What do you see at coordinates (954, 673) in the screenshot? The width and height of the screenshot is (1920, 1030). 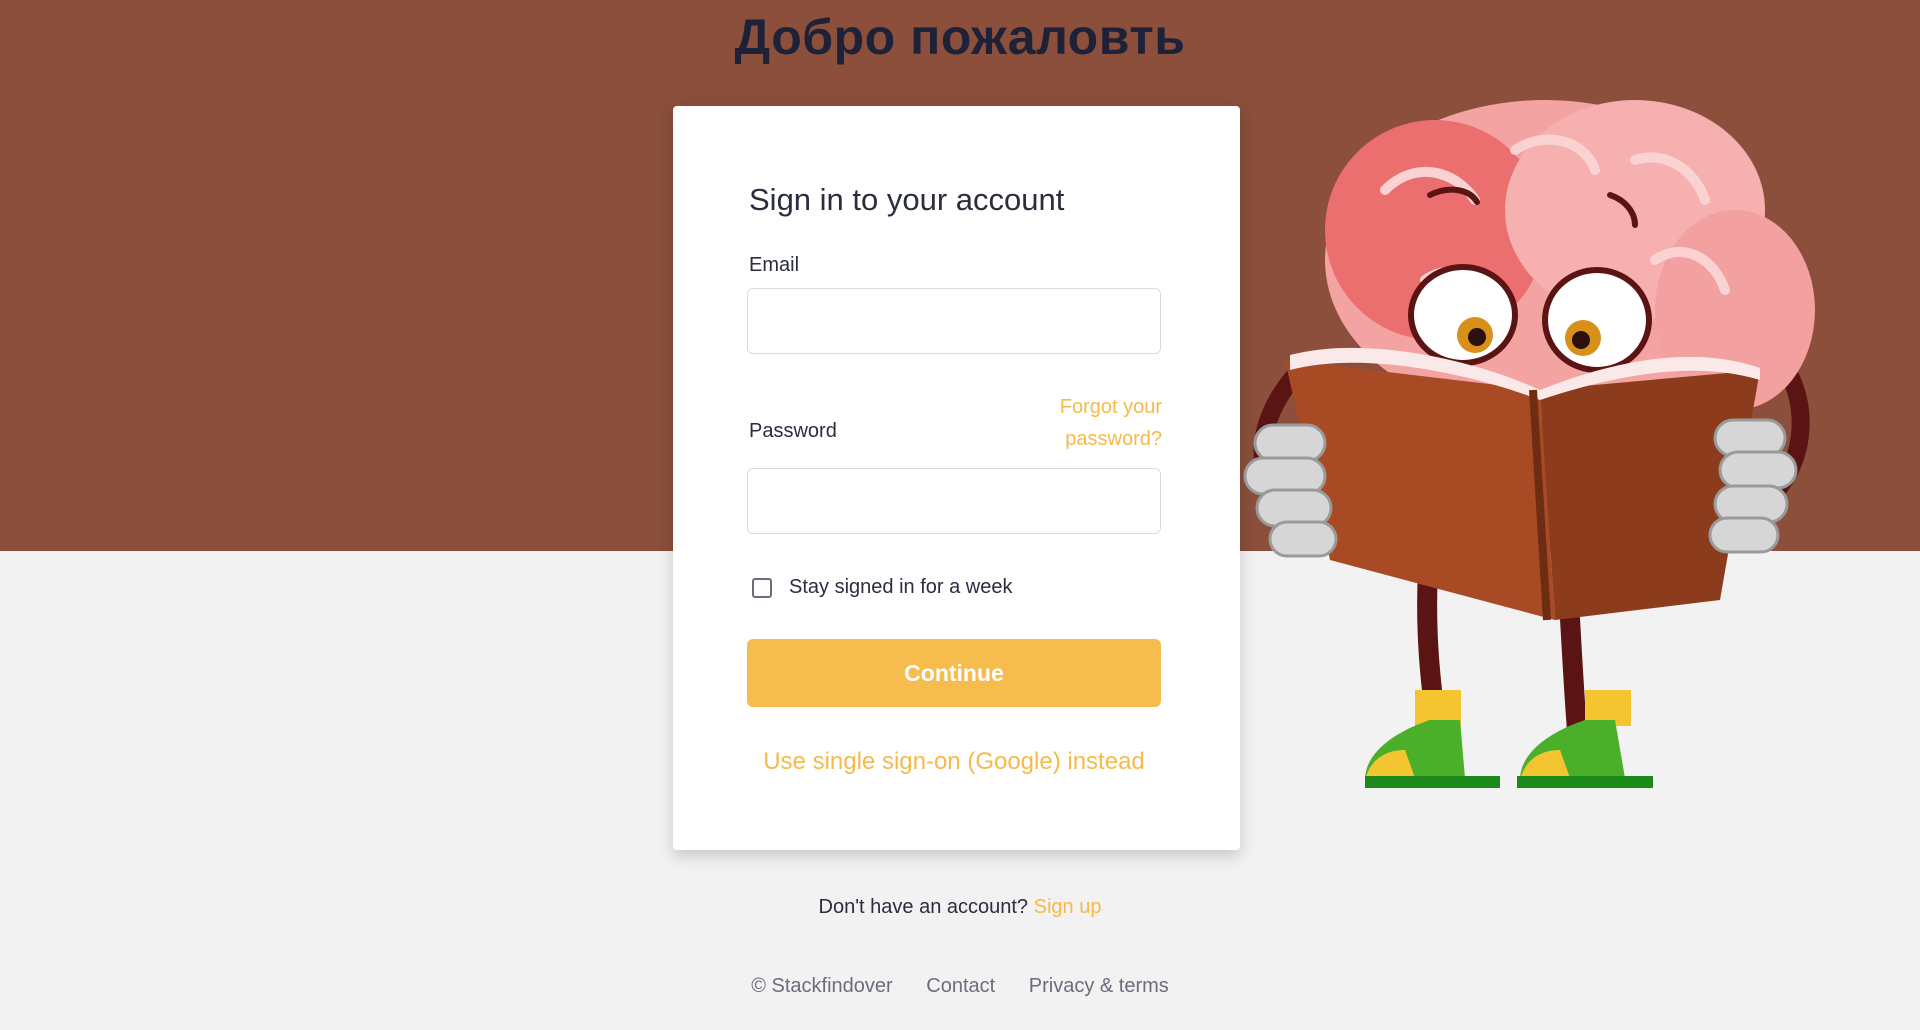 I see `continue-button: Continue` at bounding box center [954, 673].